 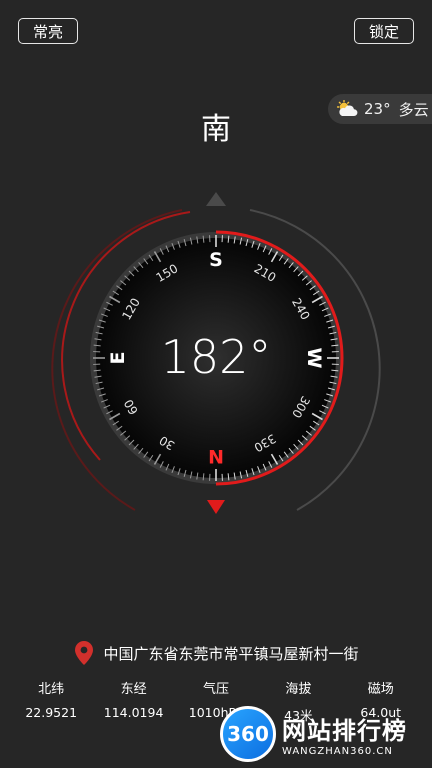 I want to click on watermark-subtitle: WANGZHAN360.CN, so click(x=337, y=751).